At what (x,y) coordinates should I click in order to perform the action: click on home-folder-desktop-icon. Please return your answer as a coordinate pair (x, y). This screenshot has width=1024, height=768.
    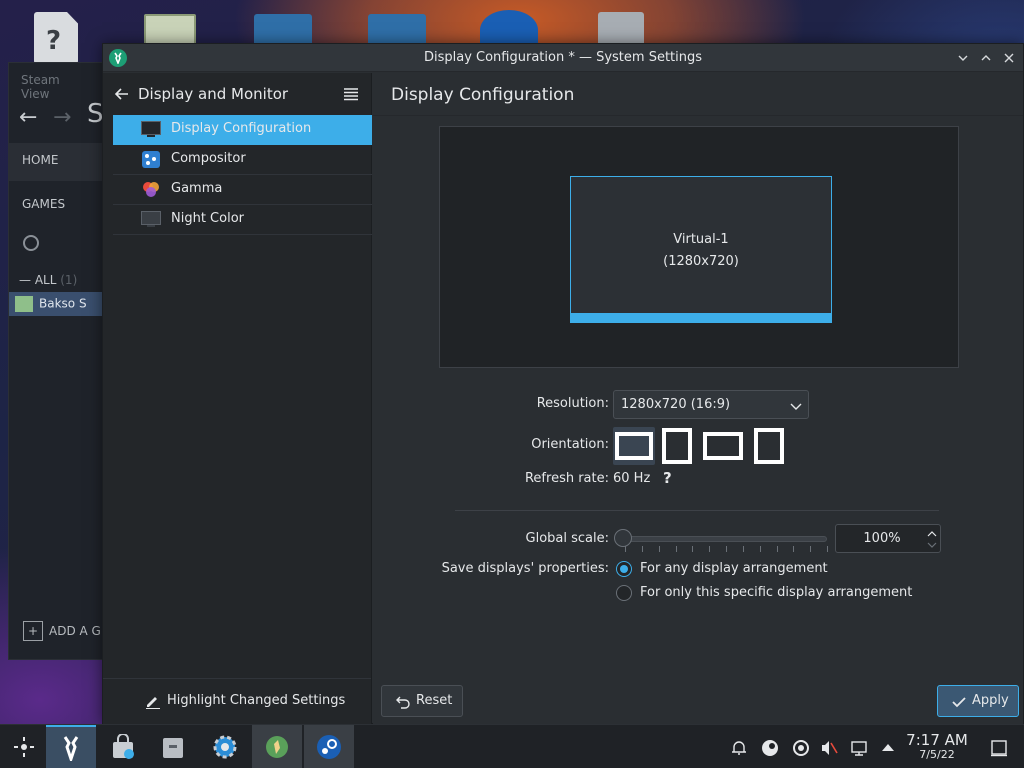
    Looking at the image, I should click on (283, 30).